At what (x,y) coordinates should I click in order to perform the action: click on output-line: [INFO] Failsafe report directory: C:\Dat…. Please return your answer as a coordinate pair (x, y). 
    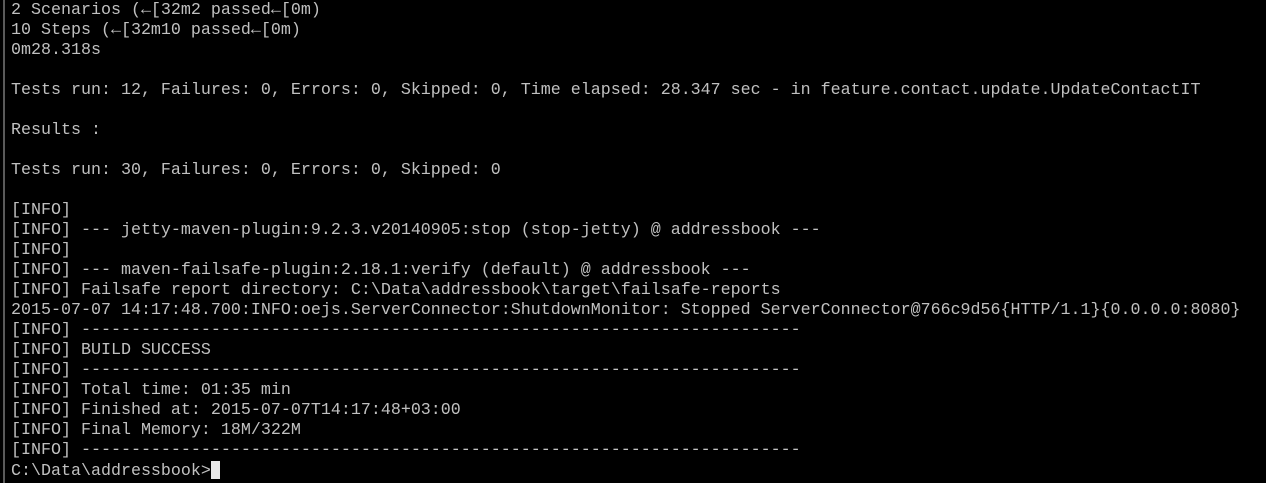
    Looking at the image, I should click on (396, 290).